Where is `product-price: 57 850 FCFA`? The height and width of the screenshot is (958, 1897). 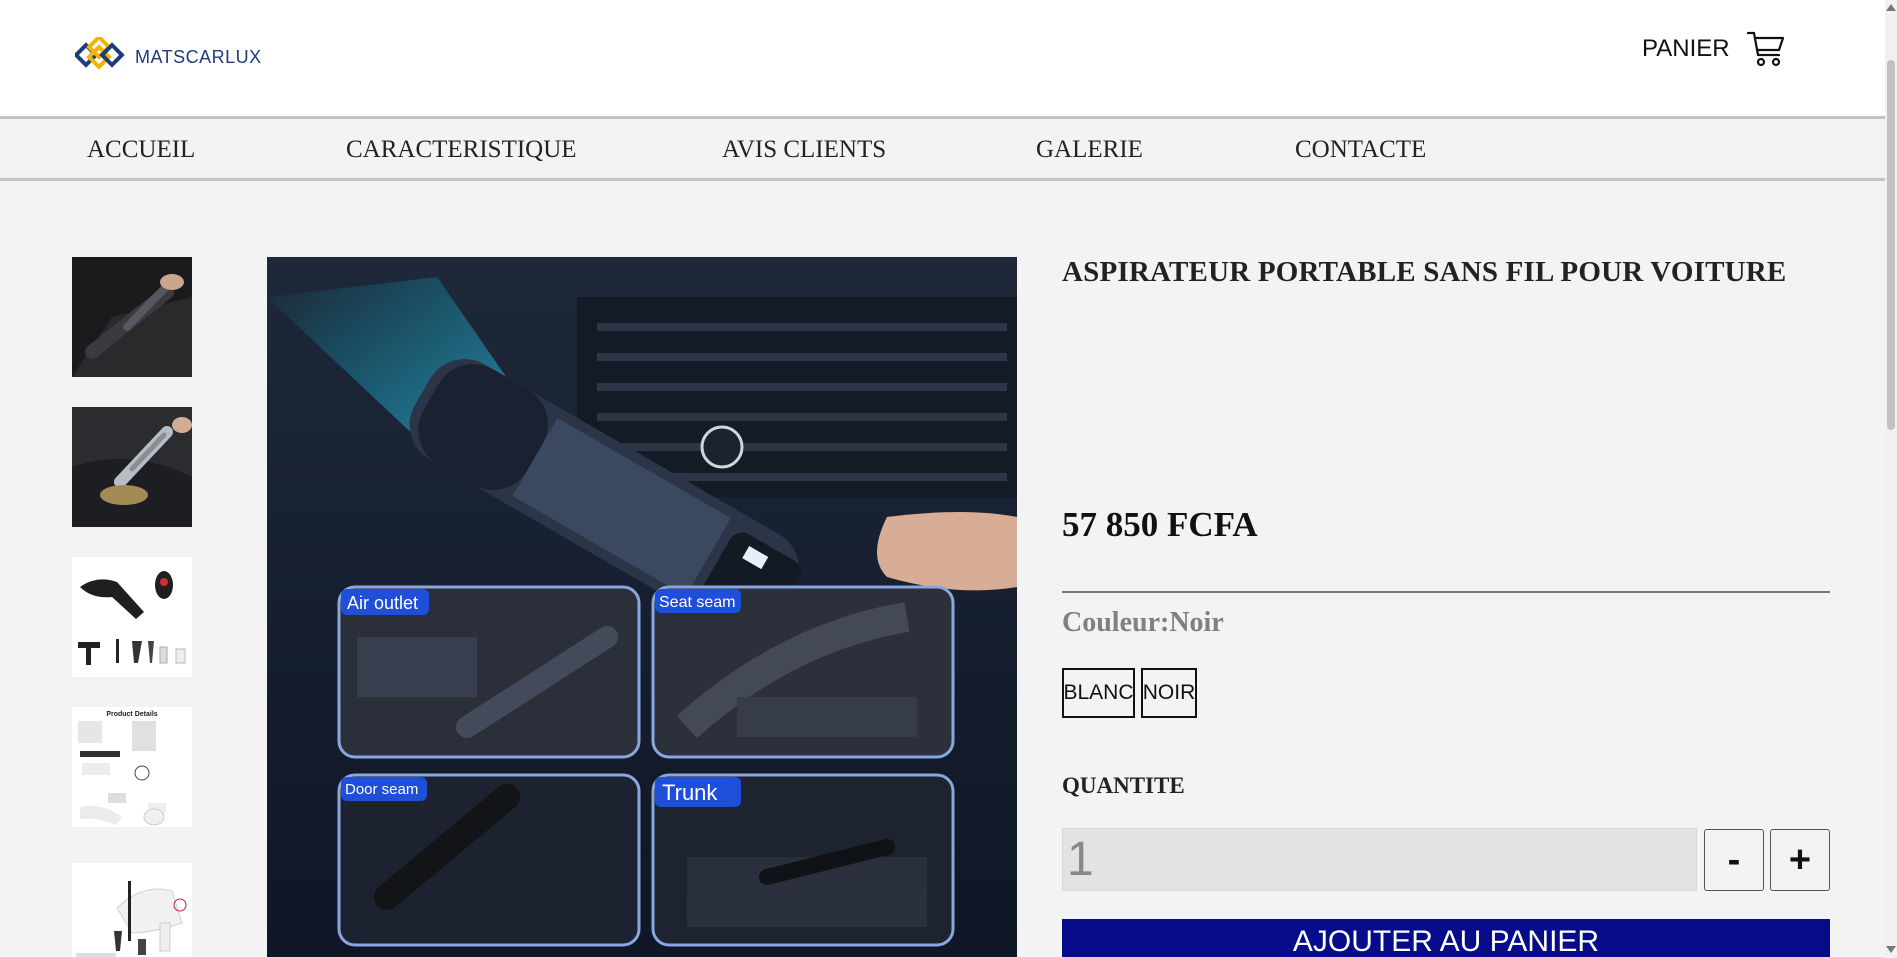 product-price: 57 850 FCFA is located at coordinates (1160, 524).